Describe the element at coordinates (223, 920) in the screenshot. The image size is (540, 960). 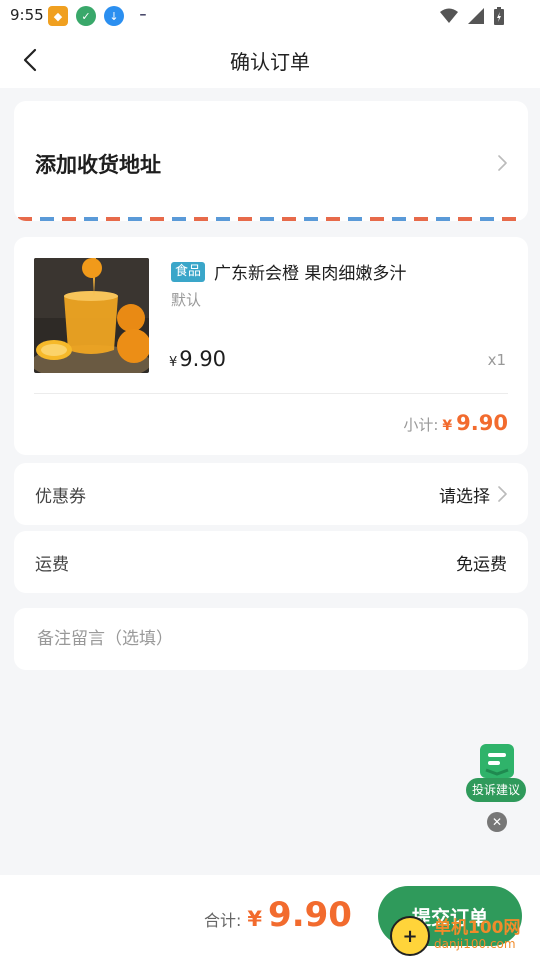
I see `total-label: 合计:` at that location.